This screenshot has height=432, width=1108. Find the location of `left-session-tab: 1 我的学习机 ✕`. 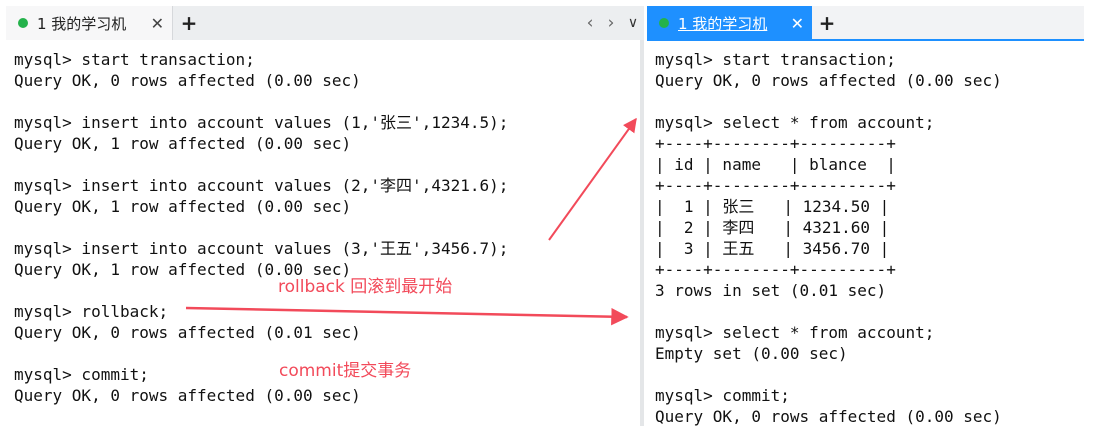

left-session-tab: 1 我的学习机 ✕ is located at coordinates (89, 23).